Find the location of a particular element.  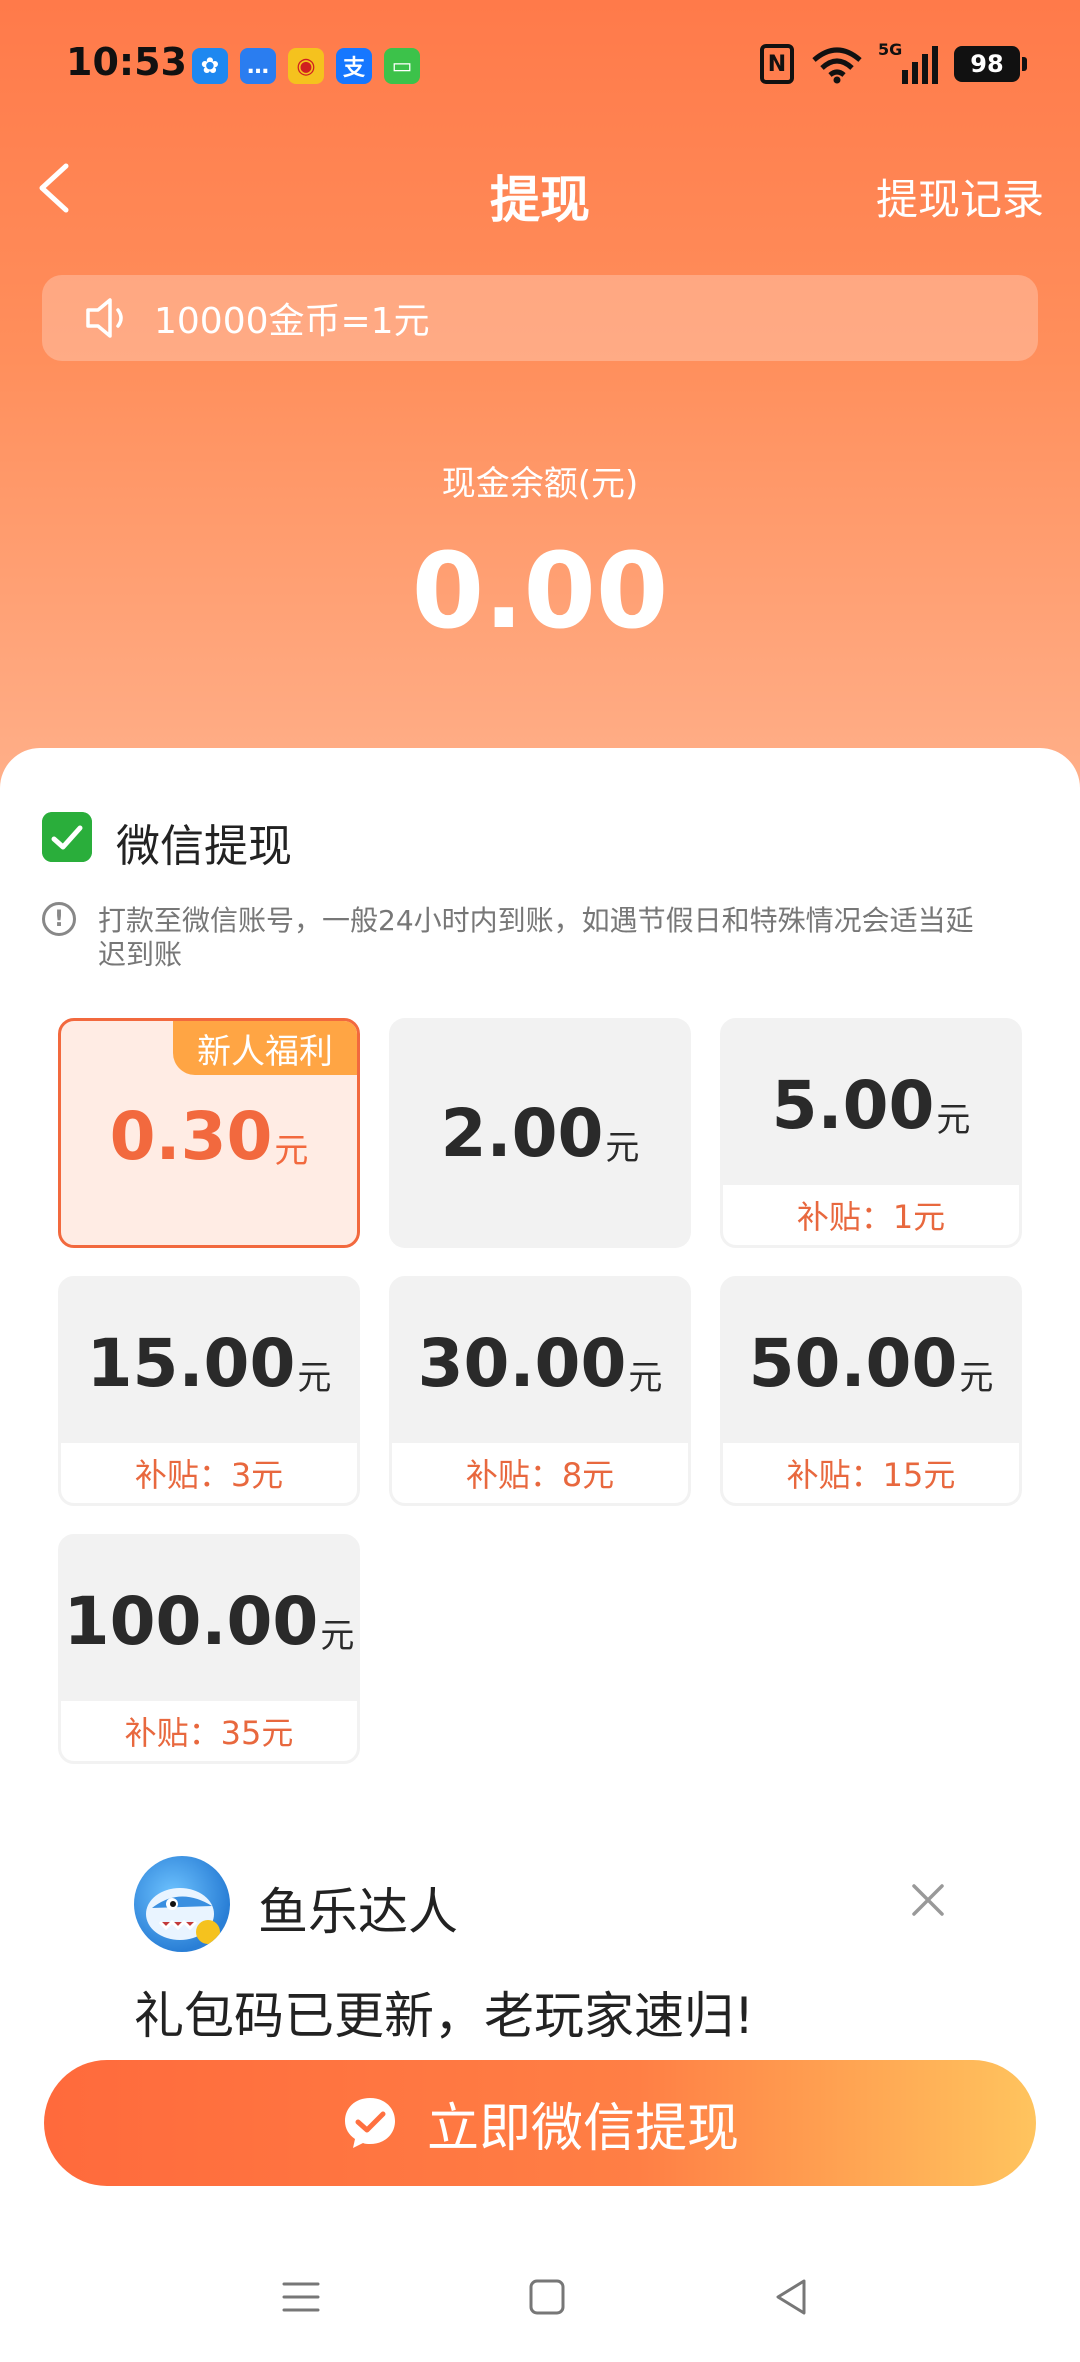

exchange-rate-notice: 10000金币=1元 is located at coordinates (540, 318).